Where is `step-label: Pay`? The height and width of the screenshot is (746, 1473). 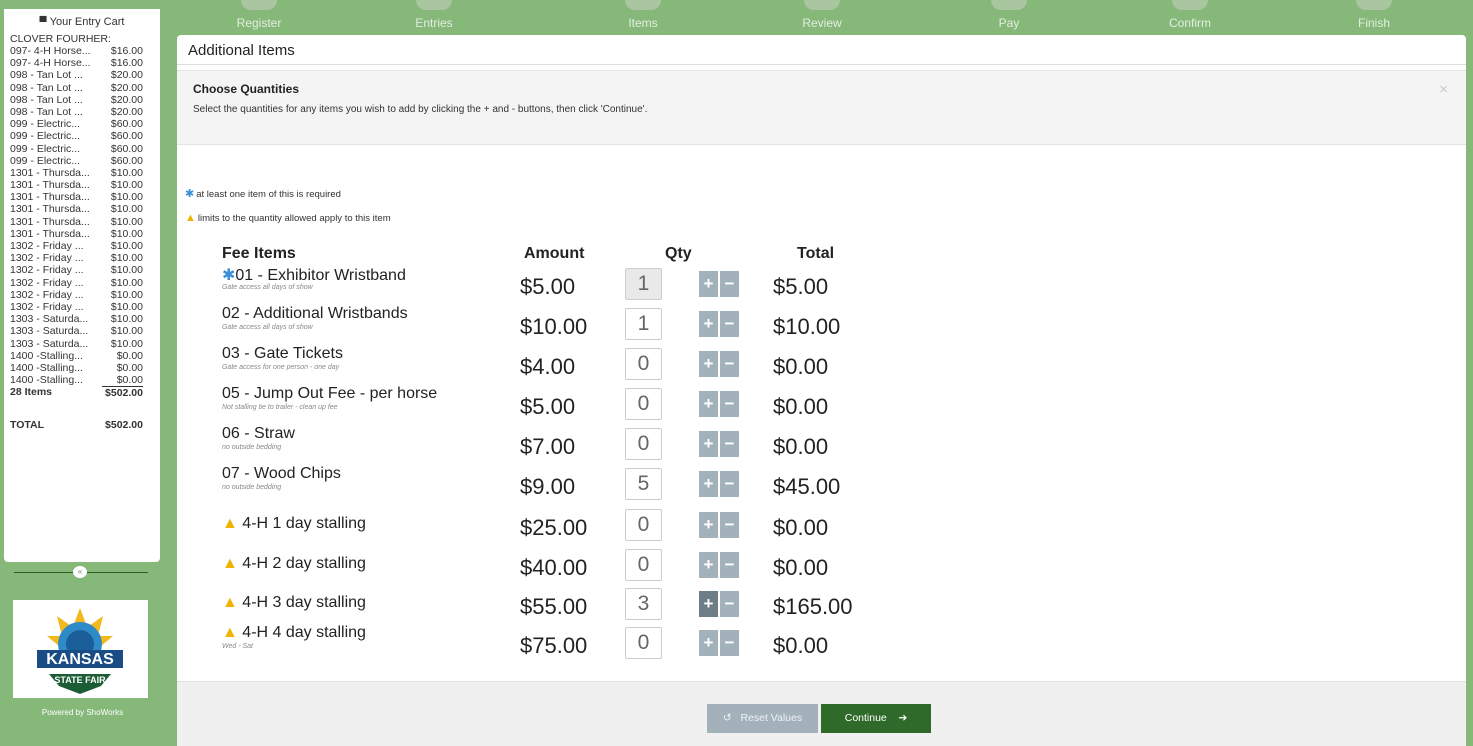
step-label: Pay is located at coordinates (1009, 23).